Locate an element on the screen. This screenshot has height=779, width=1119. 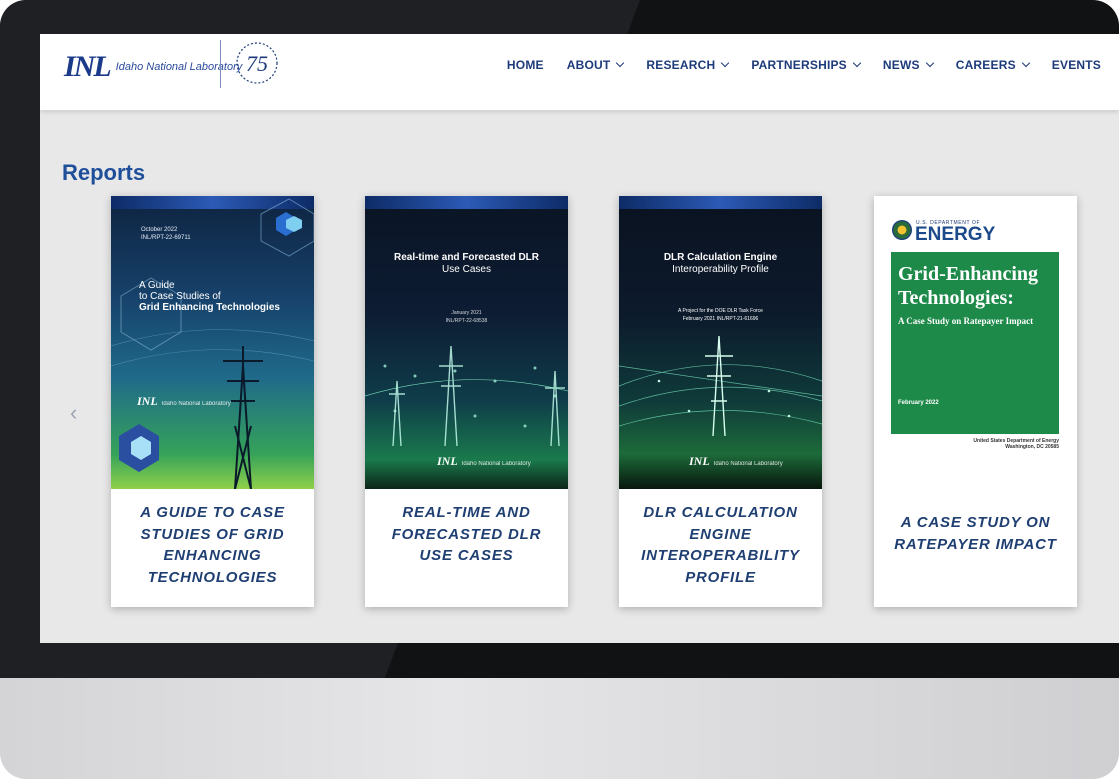
monitor-chin is located at coordinates (559, 728).